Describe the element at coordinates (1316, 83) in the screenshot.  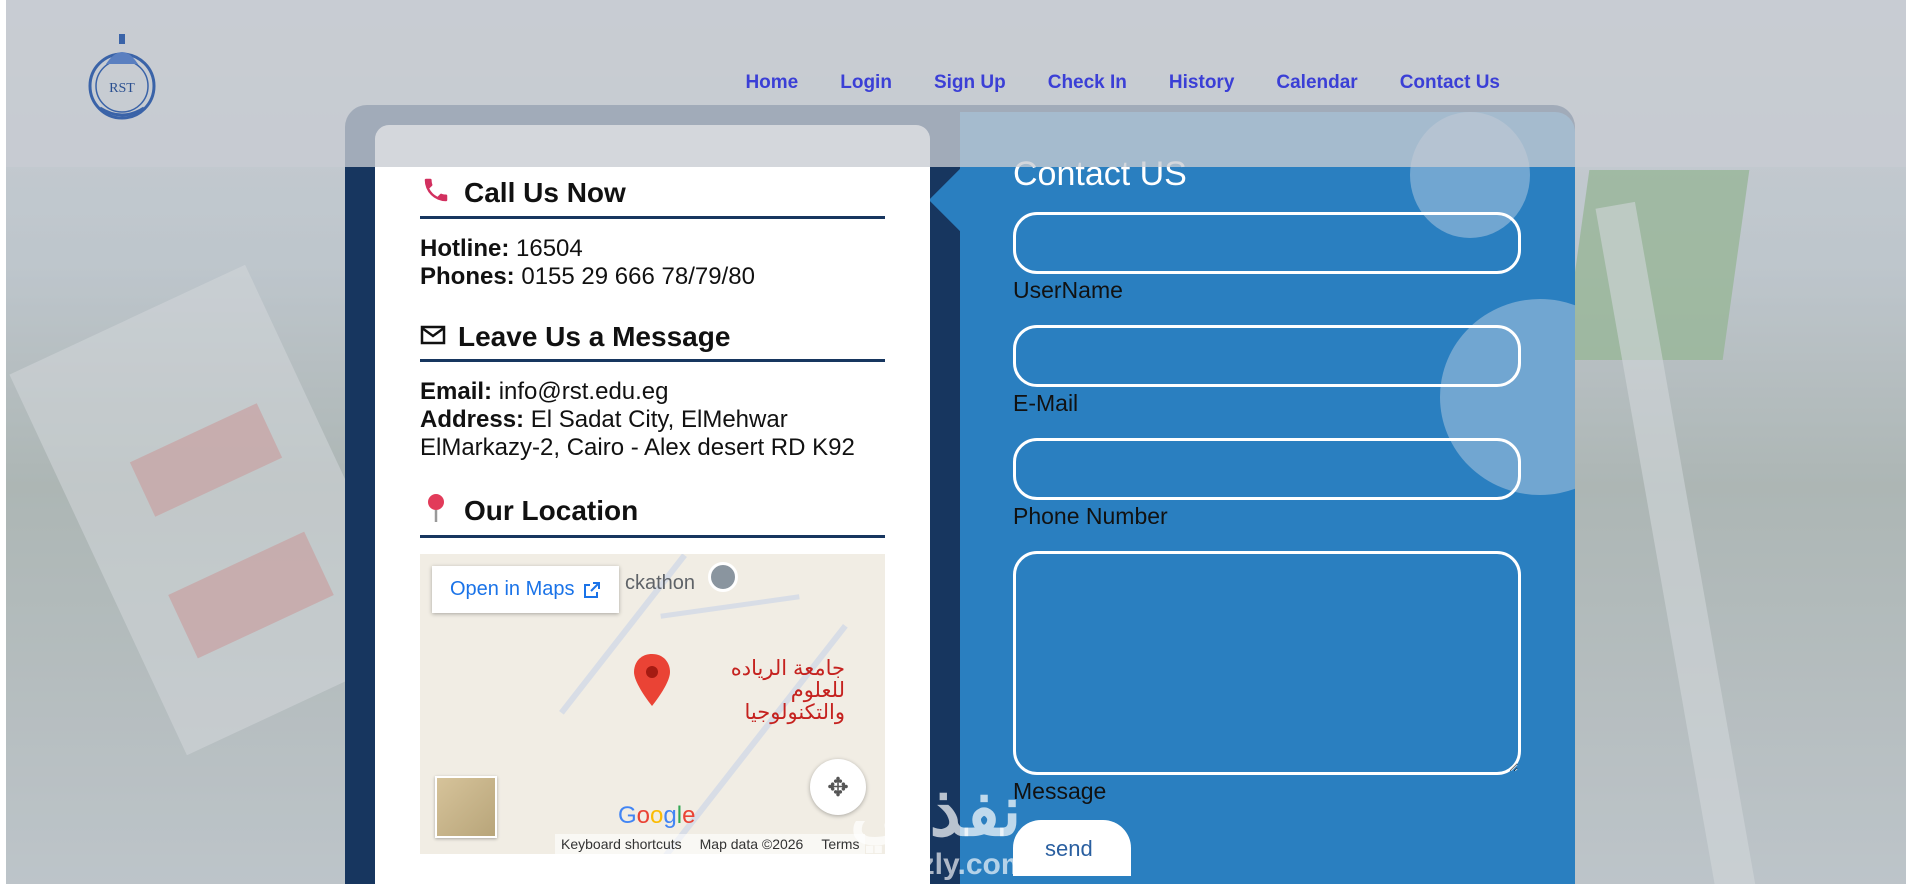
I see `nav-calendar: Calendar` at that location.